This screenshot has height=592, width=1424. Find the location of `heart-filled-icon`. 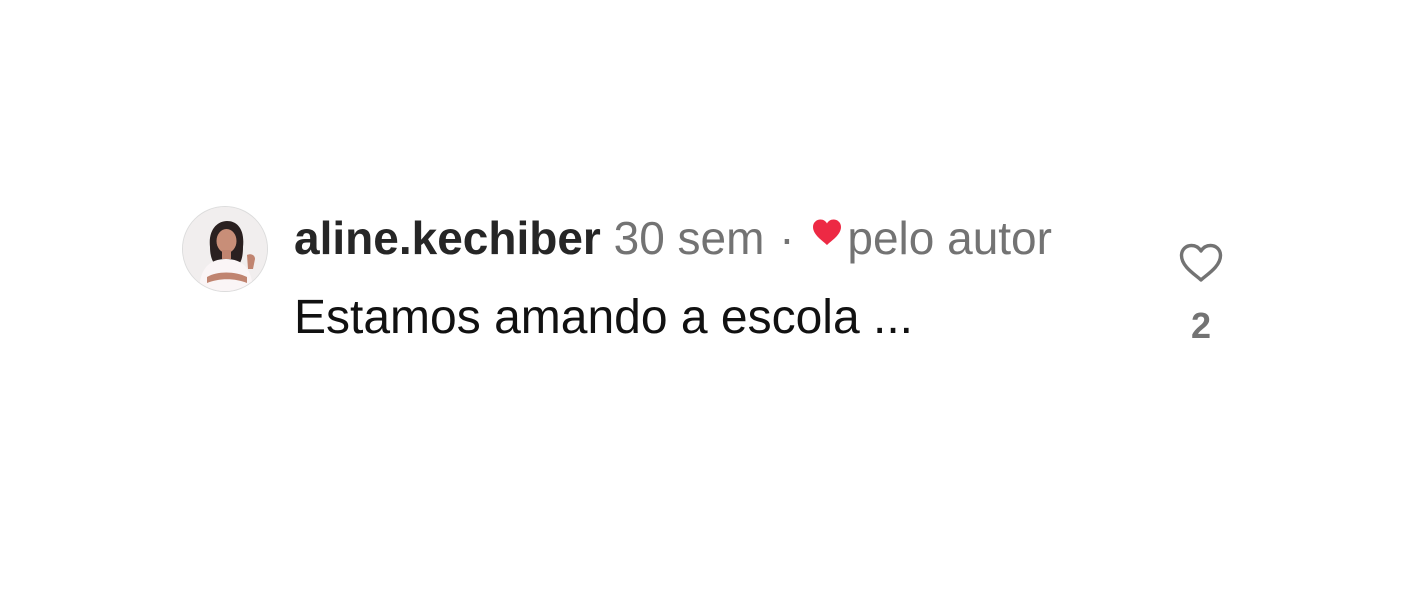

heart-filled-icon is located at coordinates (827, 232).